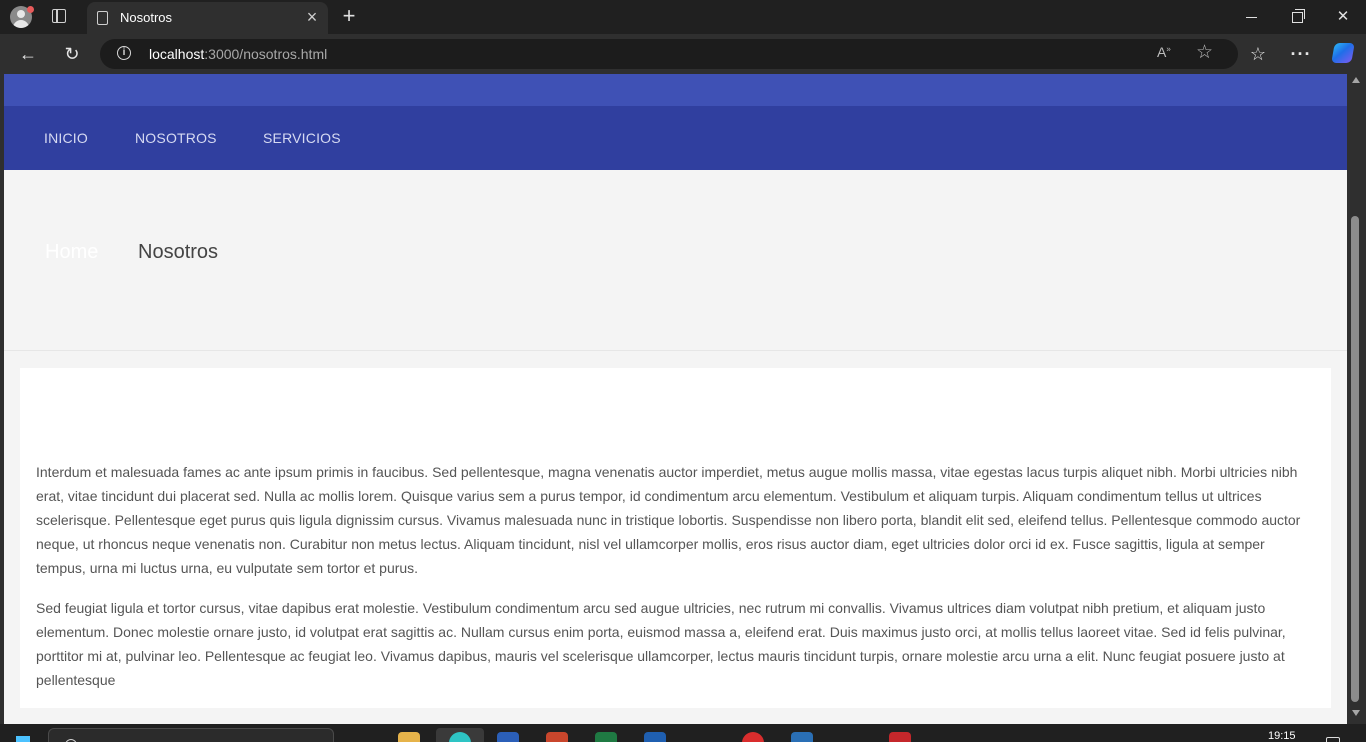 This screenshot has height=742, width=1366. I want to click on nav-link-inicio: INICIO, so click(66, 138).